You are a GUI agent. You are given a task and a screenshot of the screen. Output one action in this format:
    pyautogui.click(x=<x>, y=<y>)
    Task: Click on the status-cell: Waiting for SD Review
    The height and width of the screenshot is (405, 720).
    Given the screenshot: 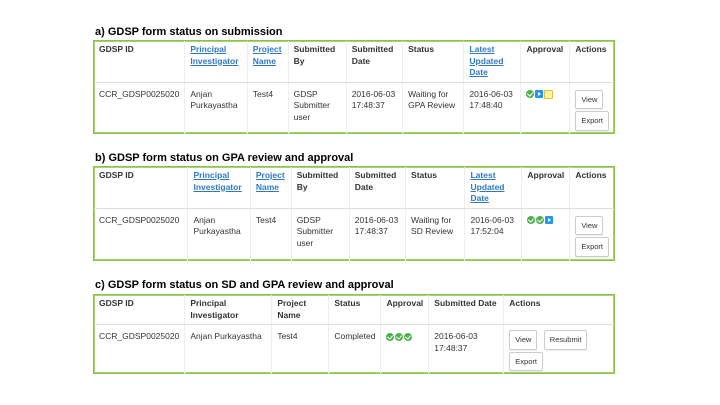 What is the action you would take?
    pyautogui.click(x=435, y=234)
    